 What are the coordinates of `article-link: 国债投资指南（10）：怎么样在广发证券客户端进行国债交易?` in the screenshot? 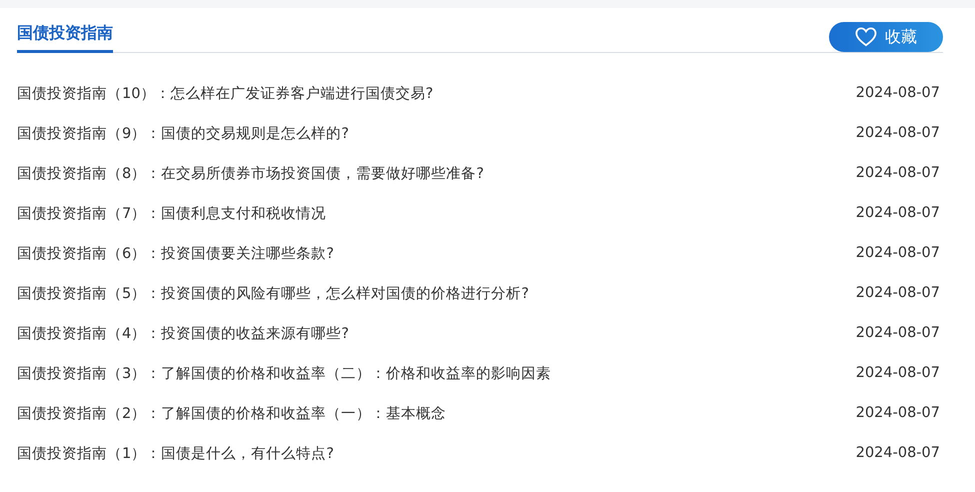 It's located at (225, 93).